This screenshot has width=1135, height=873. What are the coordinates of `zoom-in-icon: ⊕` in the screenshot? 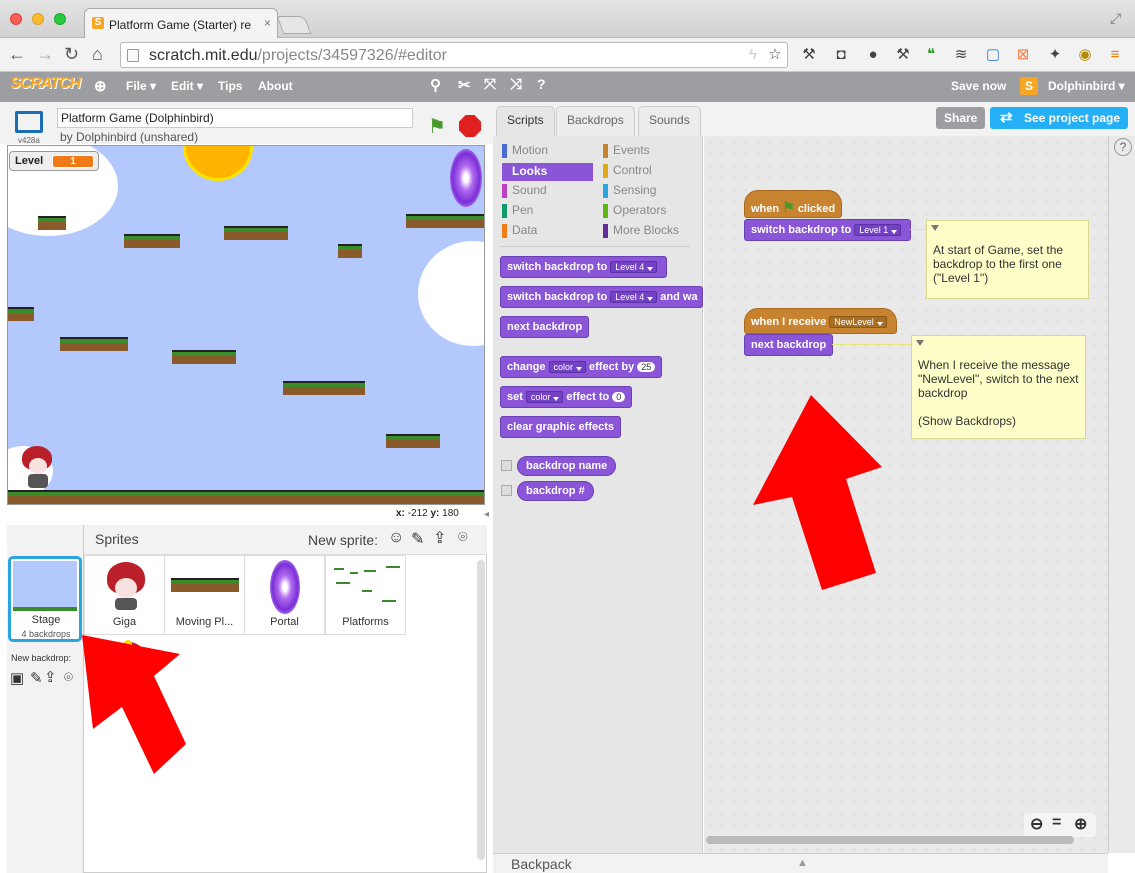 It's located at (1080, 824).